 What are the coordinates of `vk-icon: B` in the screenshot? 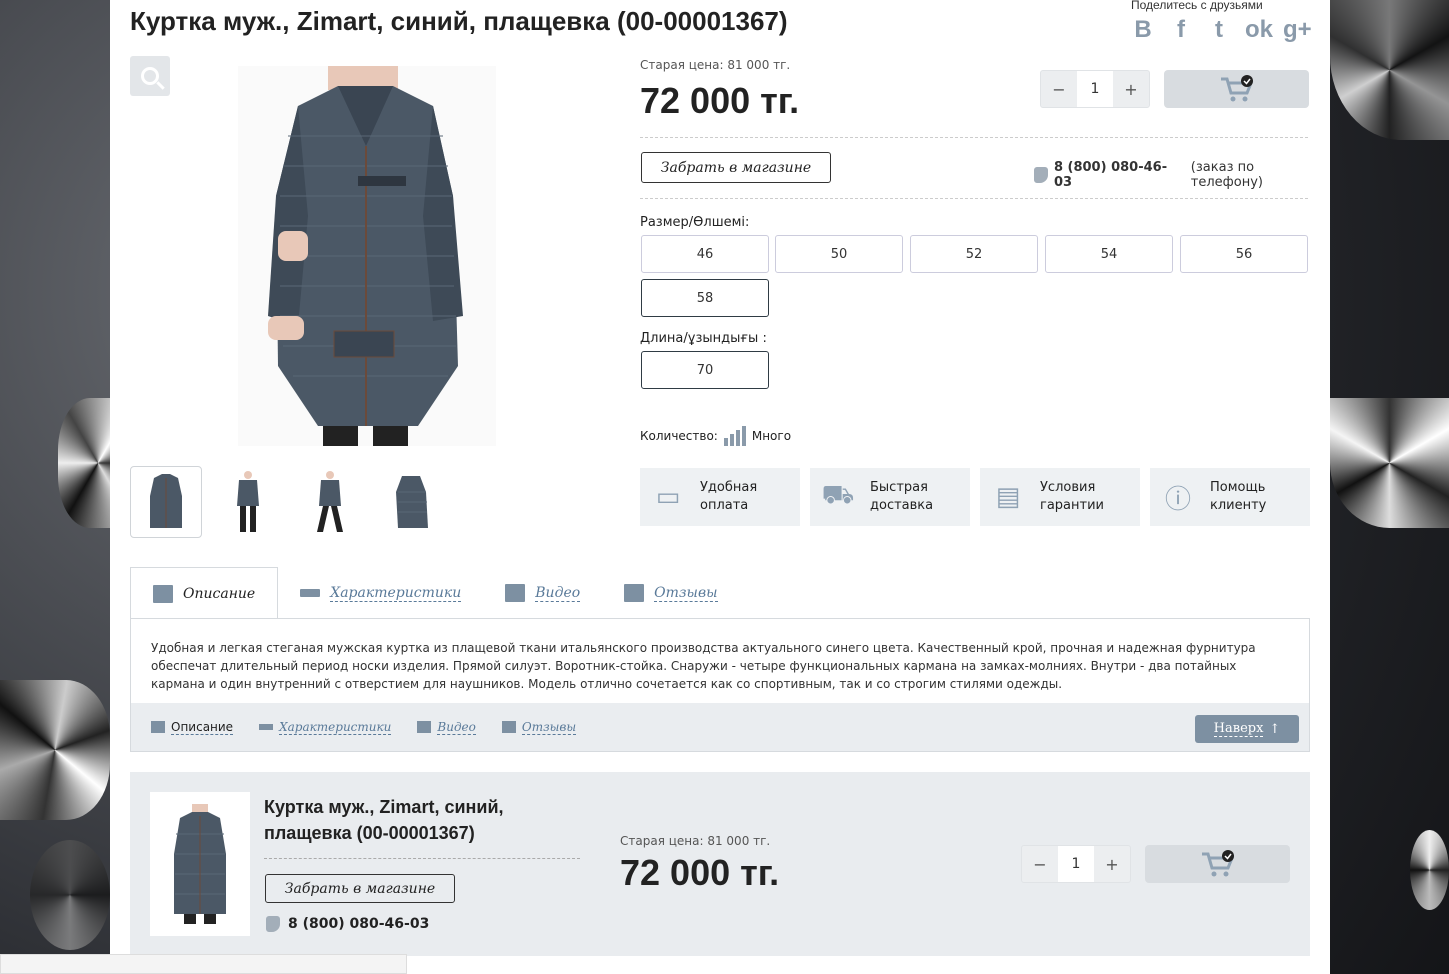 It's located at (1143, 30).